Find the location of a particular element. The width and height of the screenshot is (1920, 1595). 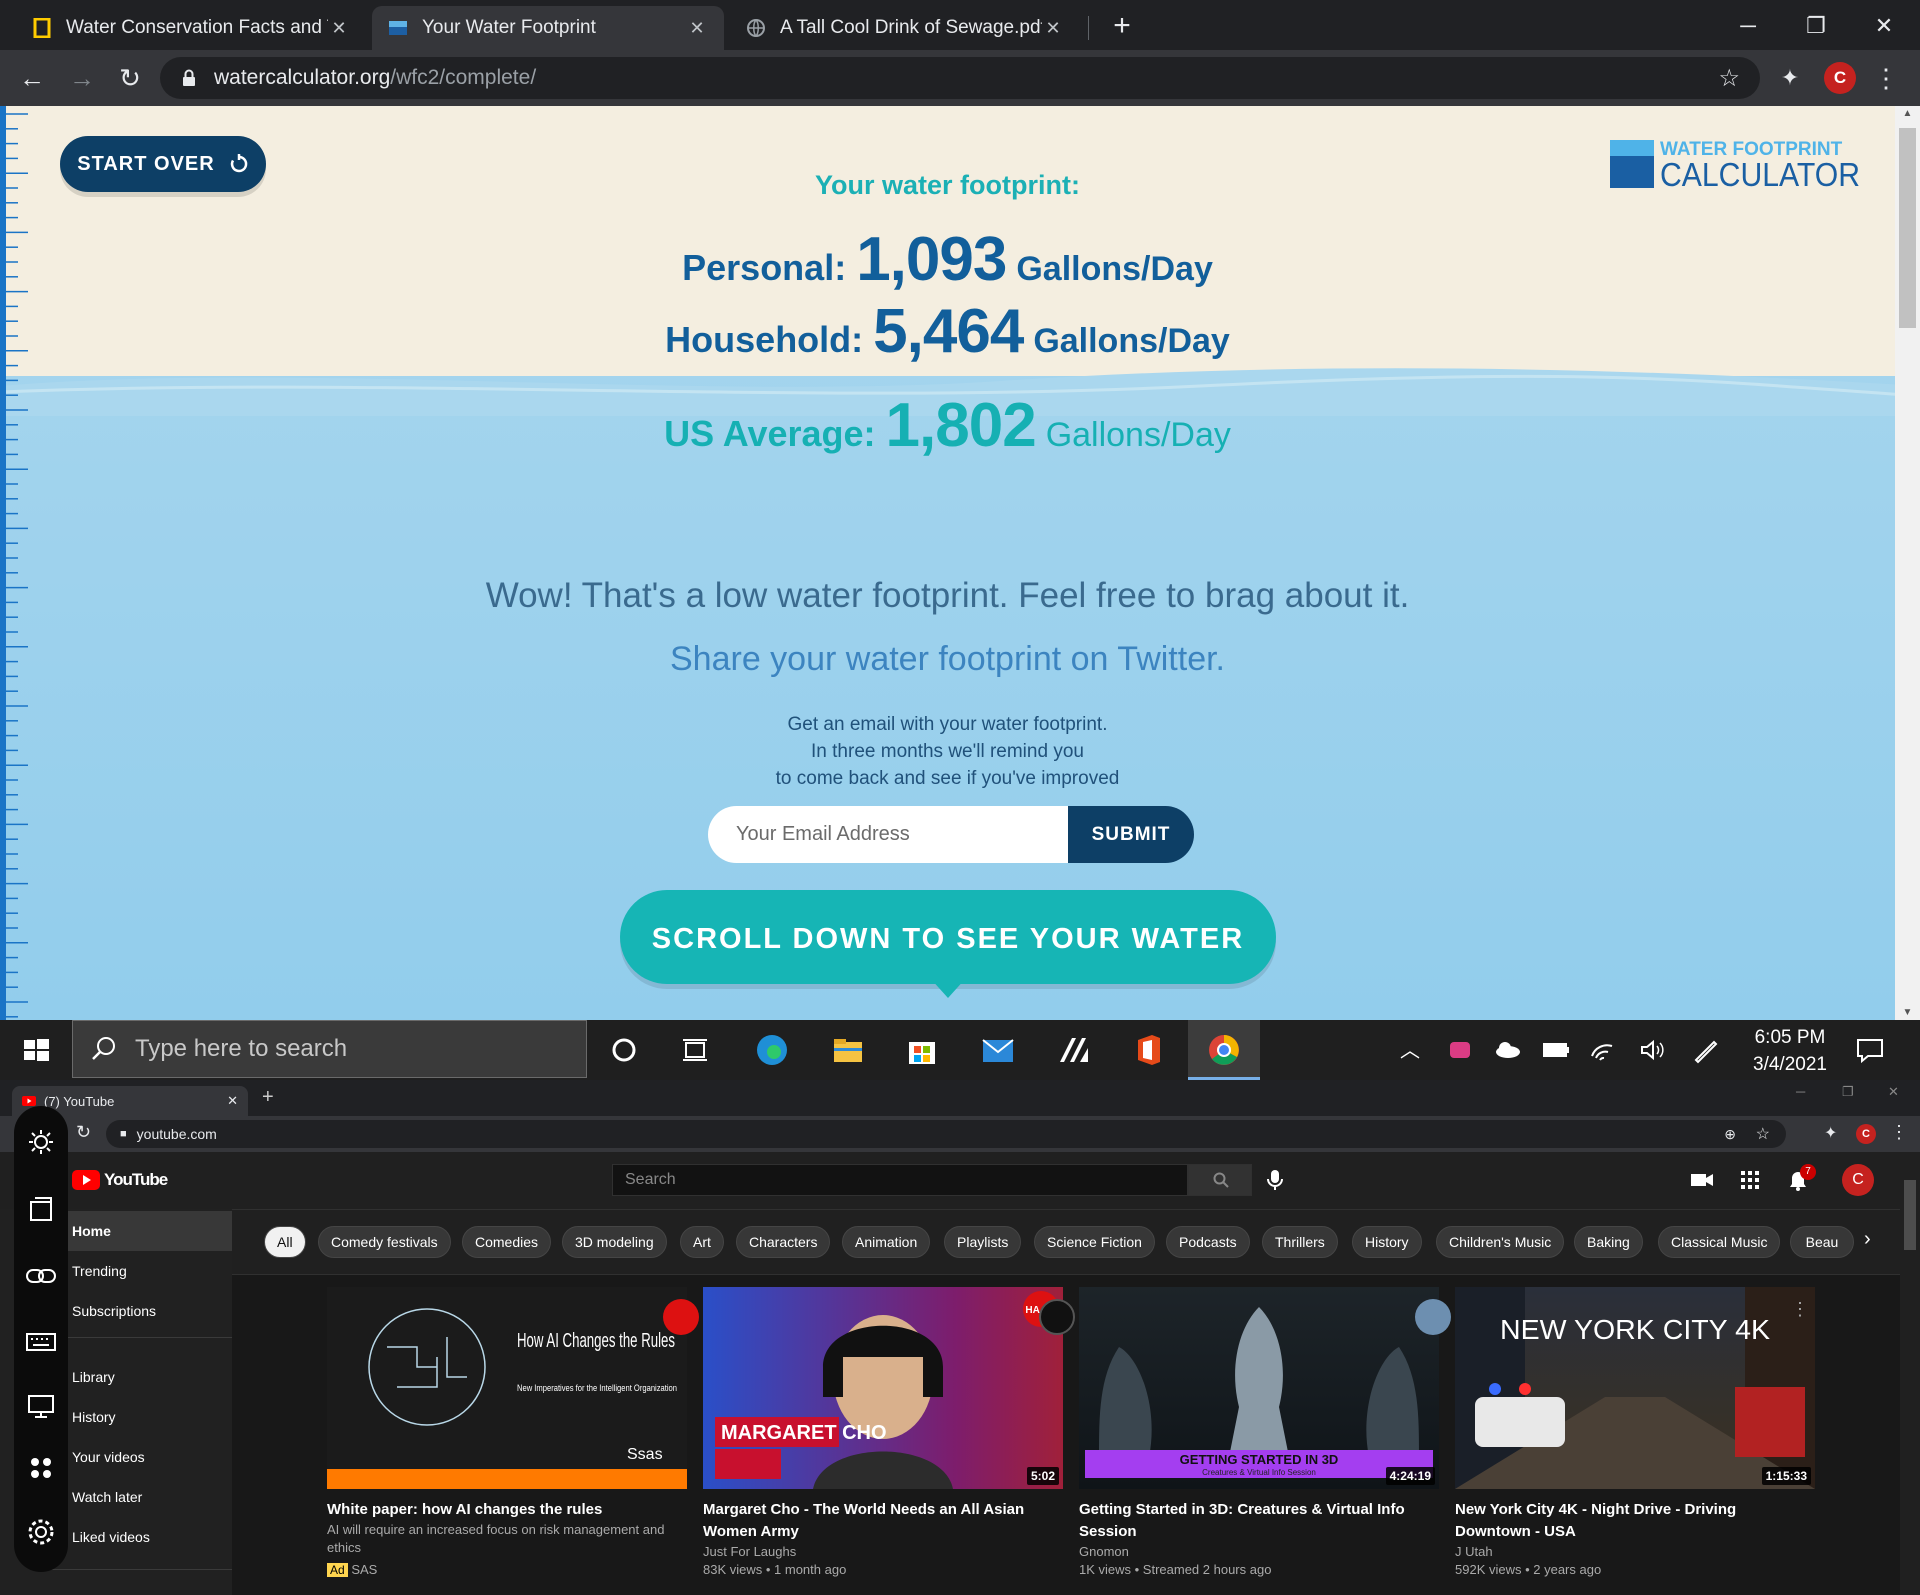

sidebar-item-history: History is located at coordinates (136, 1417).